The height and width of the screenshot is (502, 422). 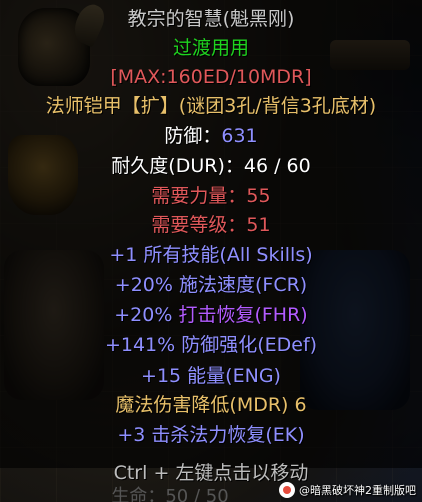 What do you see at coordinates (210, 48) in the screenshot?
I see `set-label: 过渡用用` at bounding box center [210, 48].